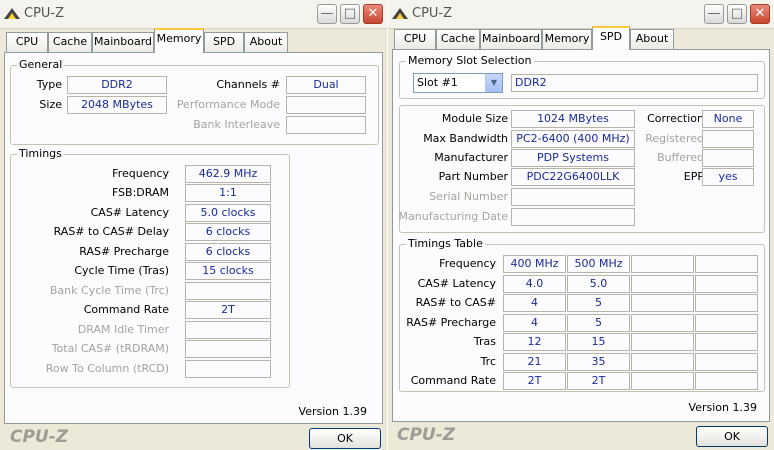 The height and width of the screenshot is (450, 774). What do you see at coordinates (228, 193) in the screenshot?
I see `timing-value: 1:1` at bounding box center [228, 193].